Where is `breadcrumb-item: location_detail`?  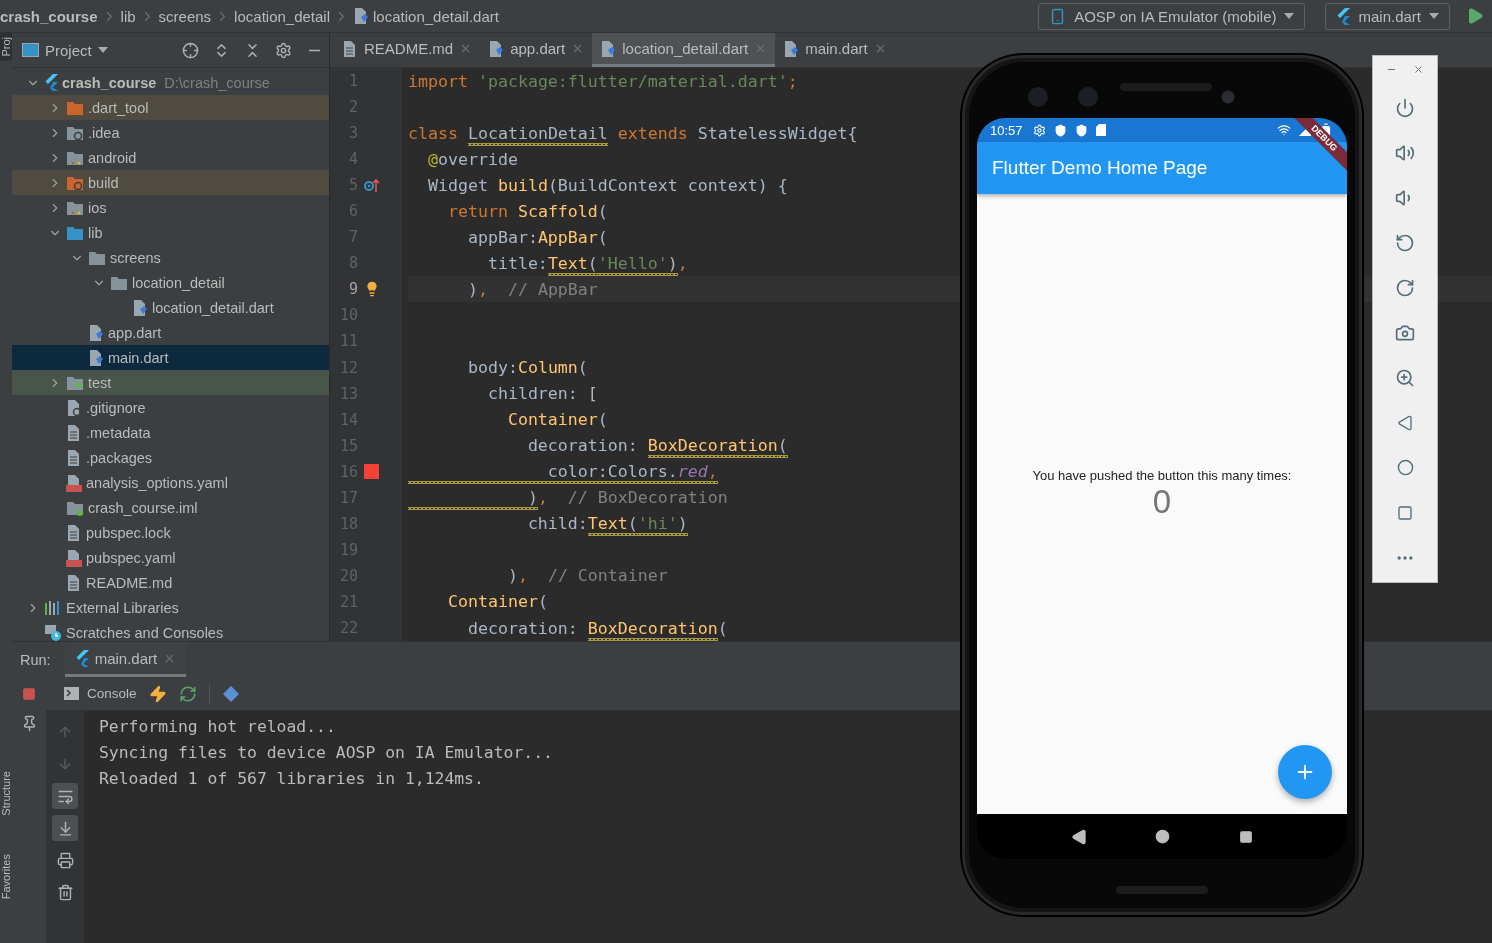 breadcrumb-item: location_detail is located at coordinates (282, 16).